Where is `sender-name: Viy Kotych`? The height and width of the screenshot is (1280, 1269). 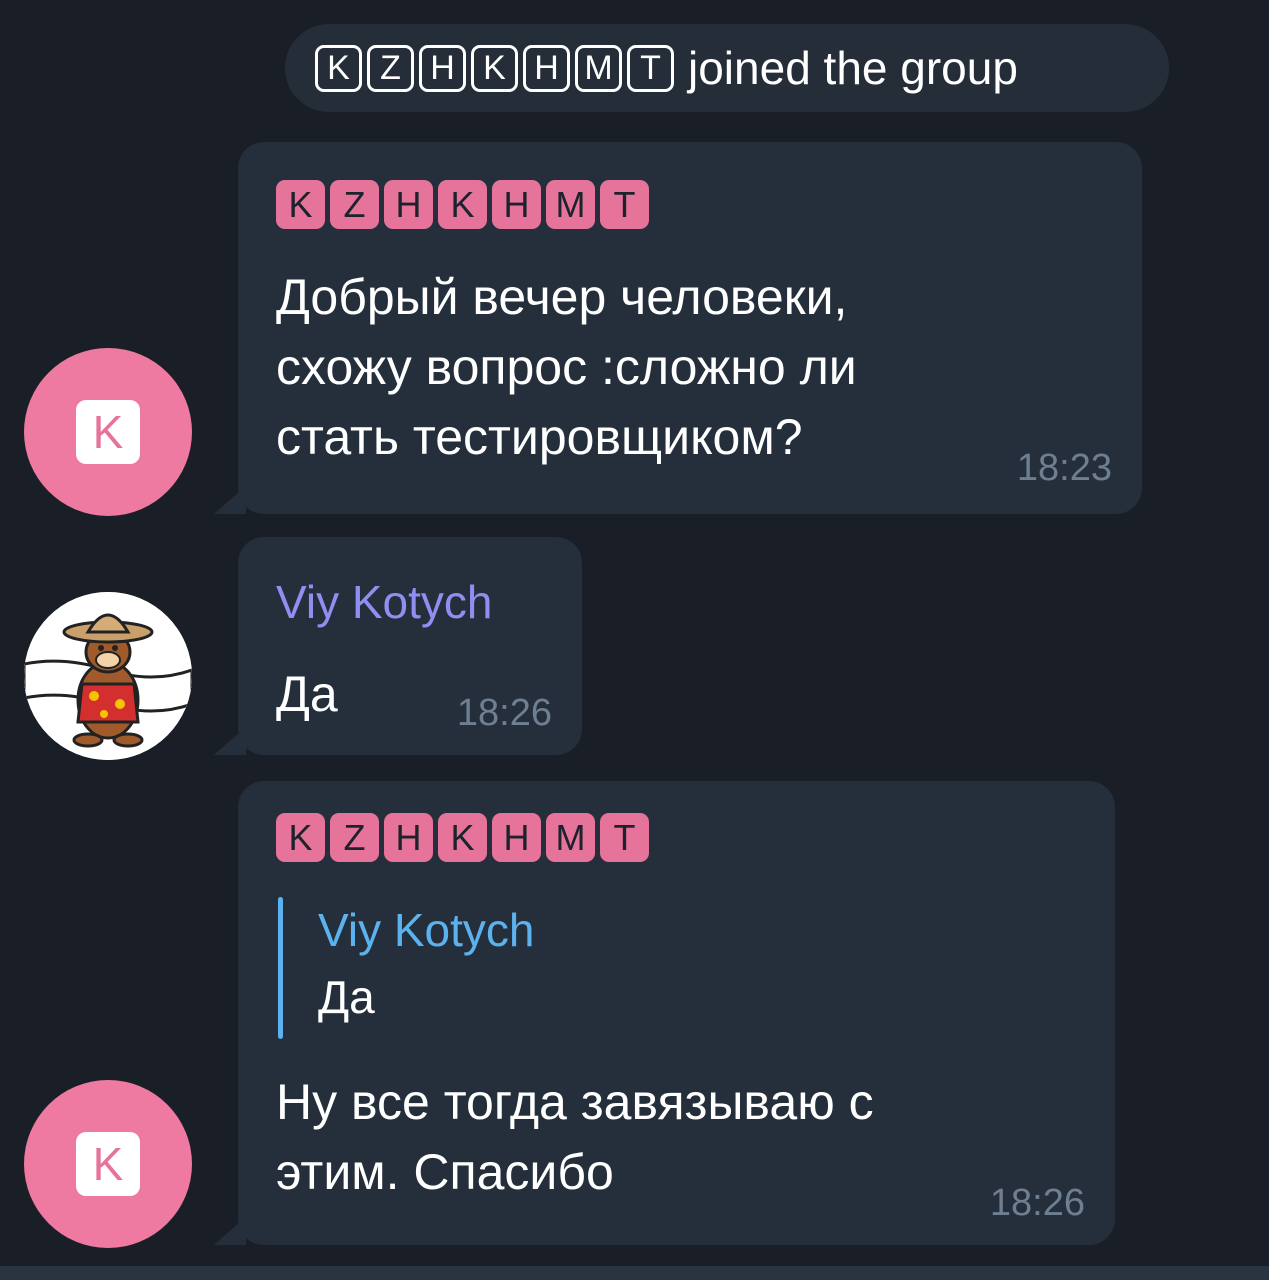
sender-name: Viy Kotych is located at coordinates (384, 602).